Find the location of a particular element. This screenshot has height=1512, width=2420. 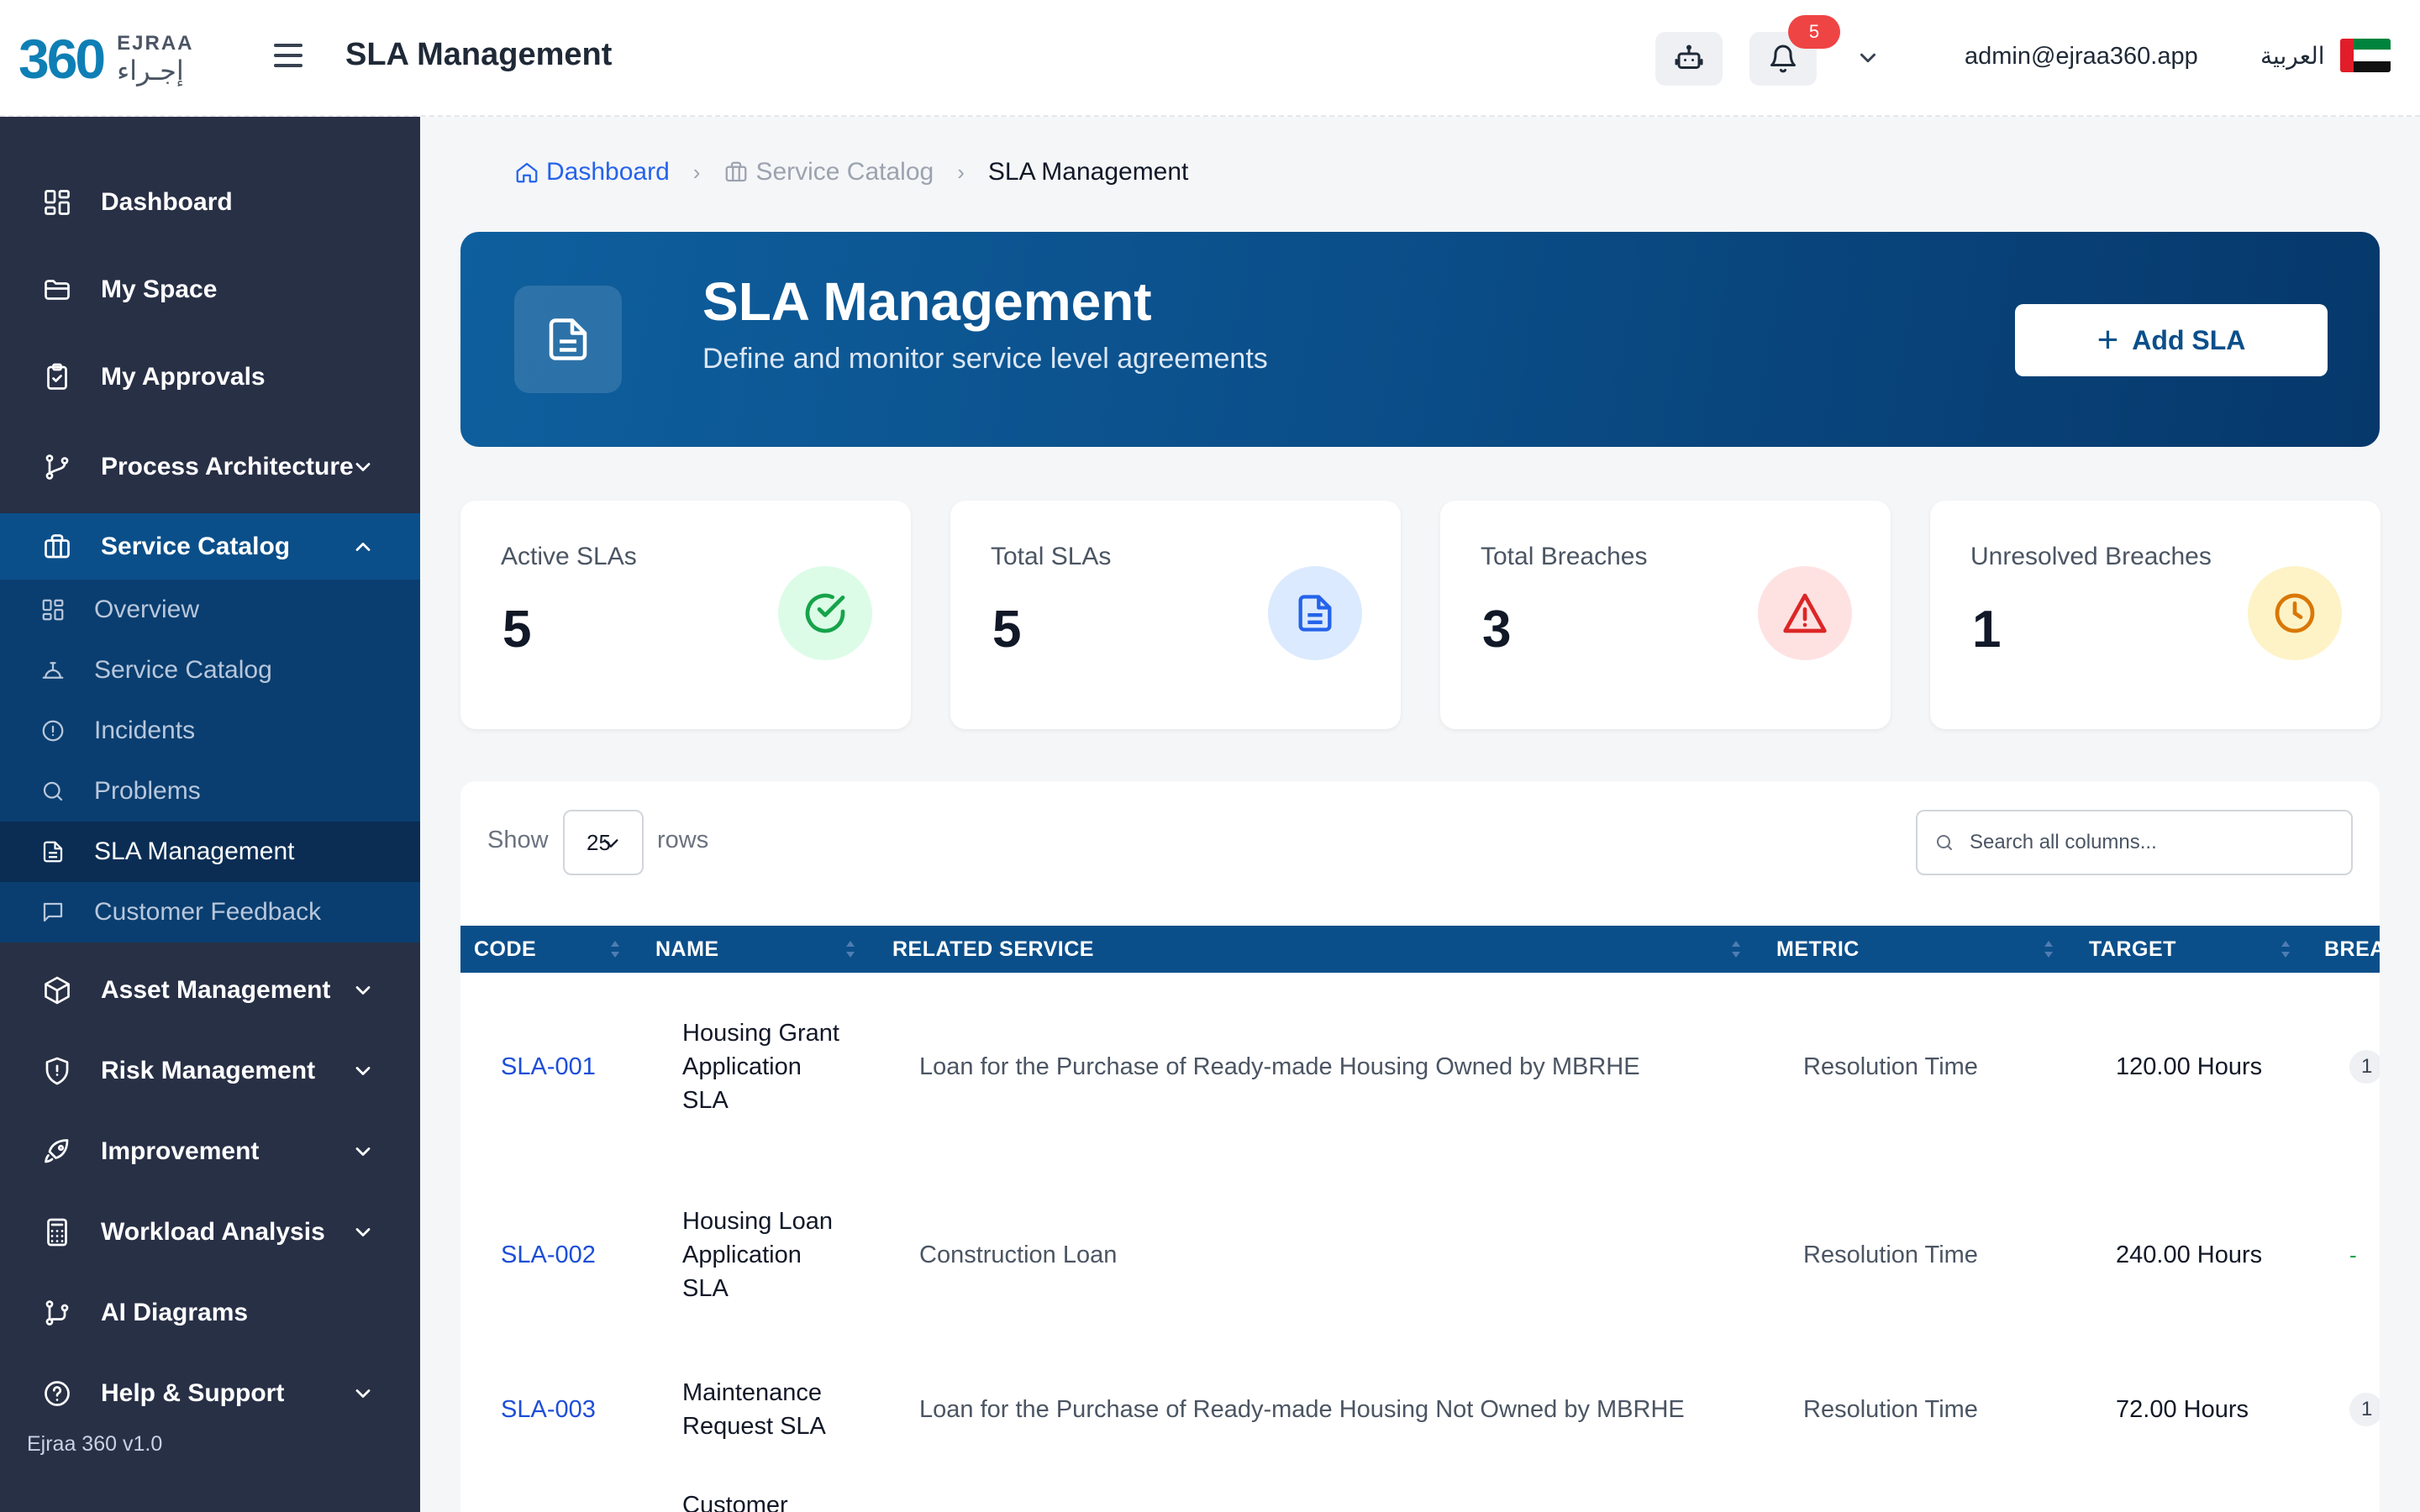

submenu-item-sla-management: SLA Management is located at coordinates (210, 852).